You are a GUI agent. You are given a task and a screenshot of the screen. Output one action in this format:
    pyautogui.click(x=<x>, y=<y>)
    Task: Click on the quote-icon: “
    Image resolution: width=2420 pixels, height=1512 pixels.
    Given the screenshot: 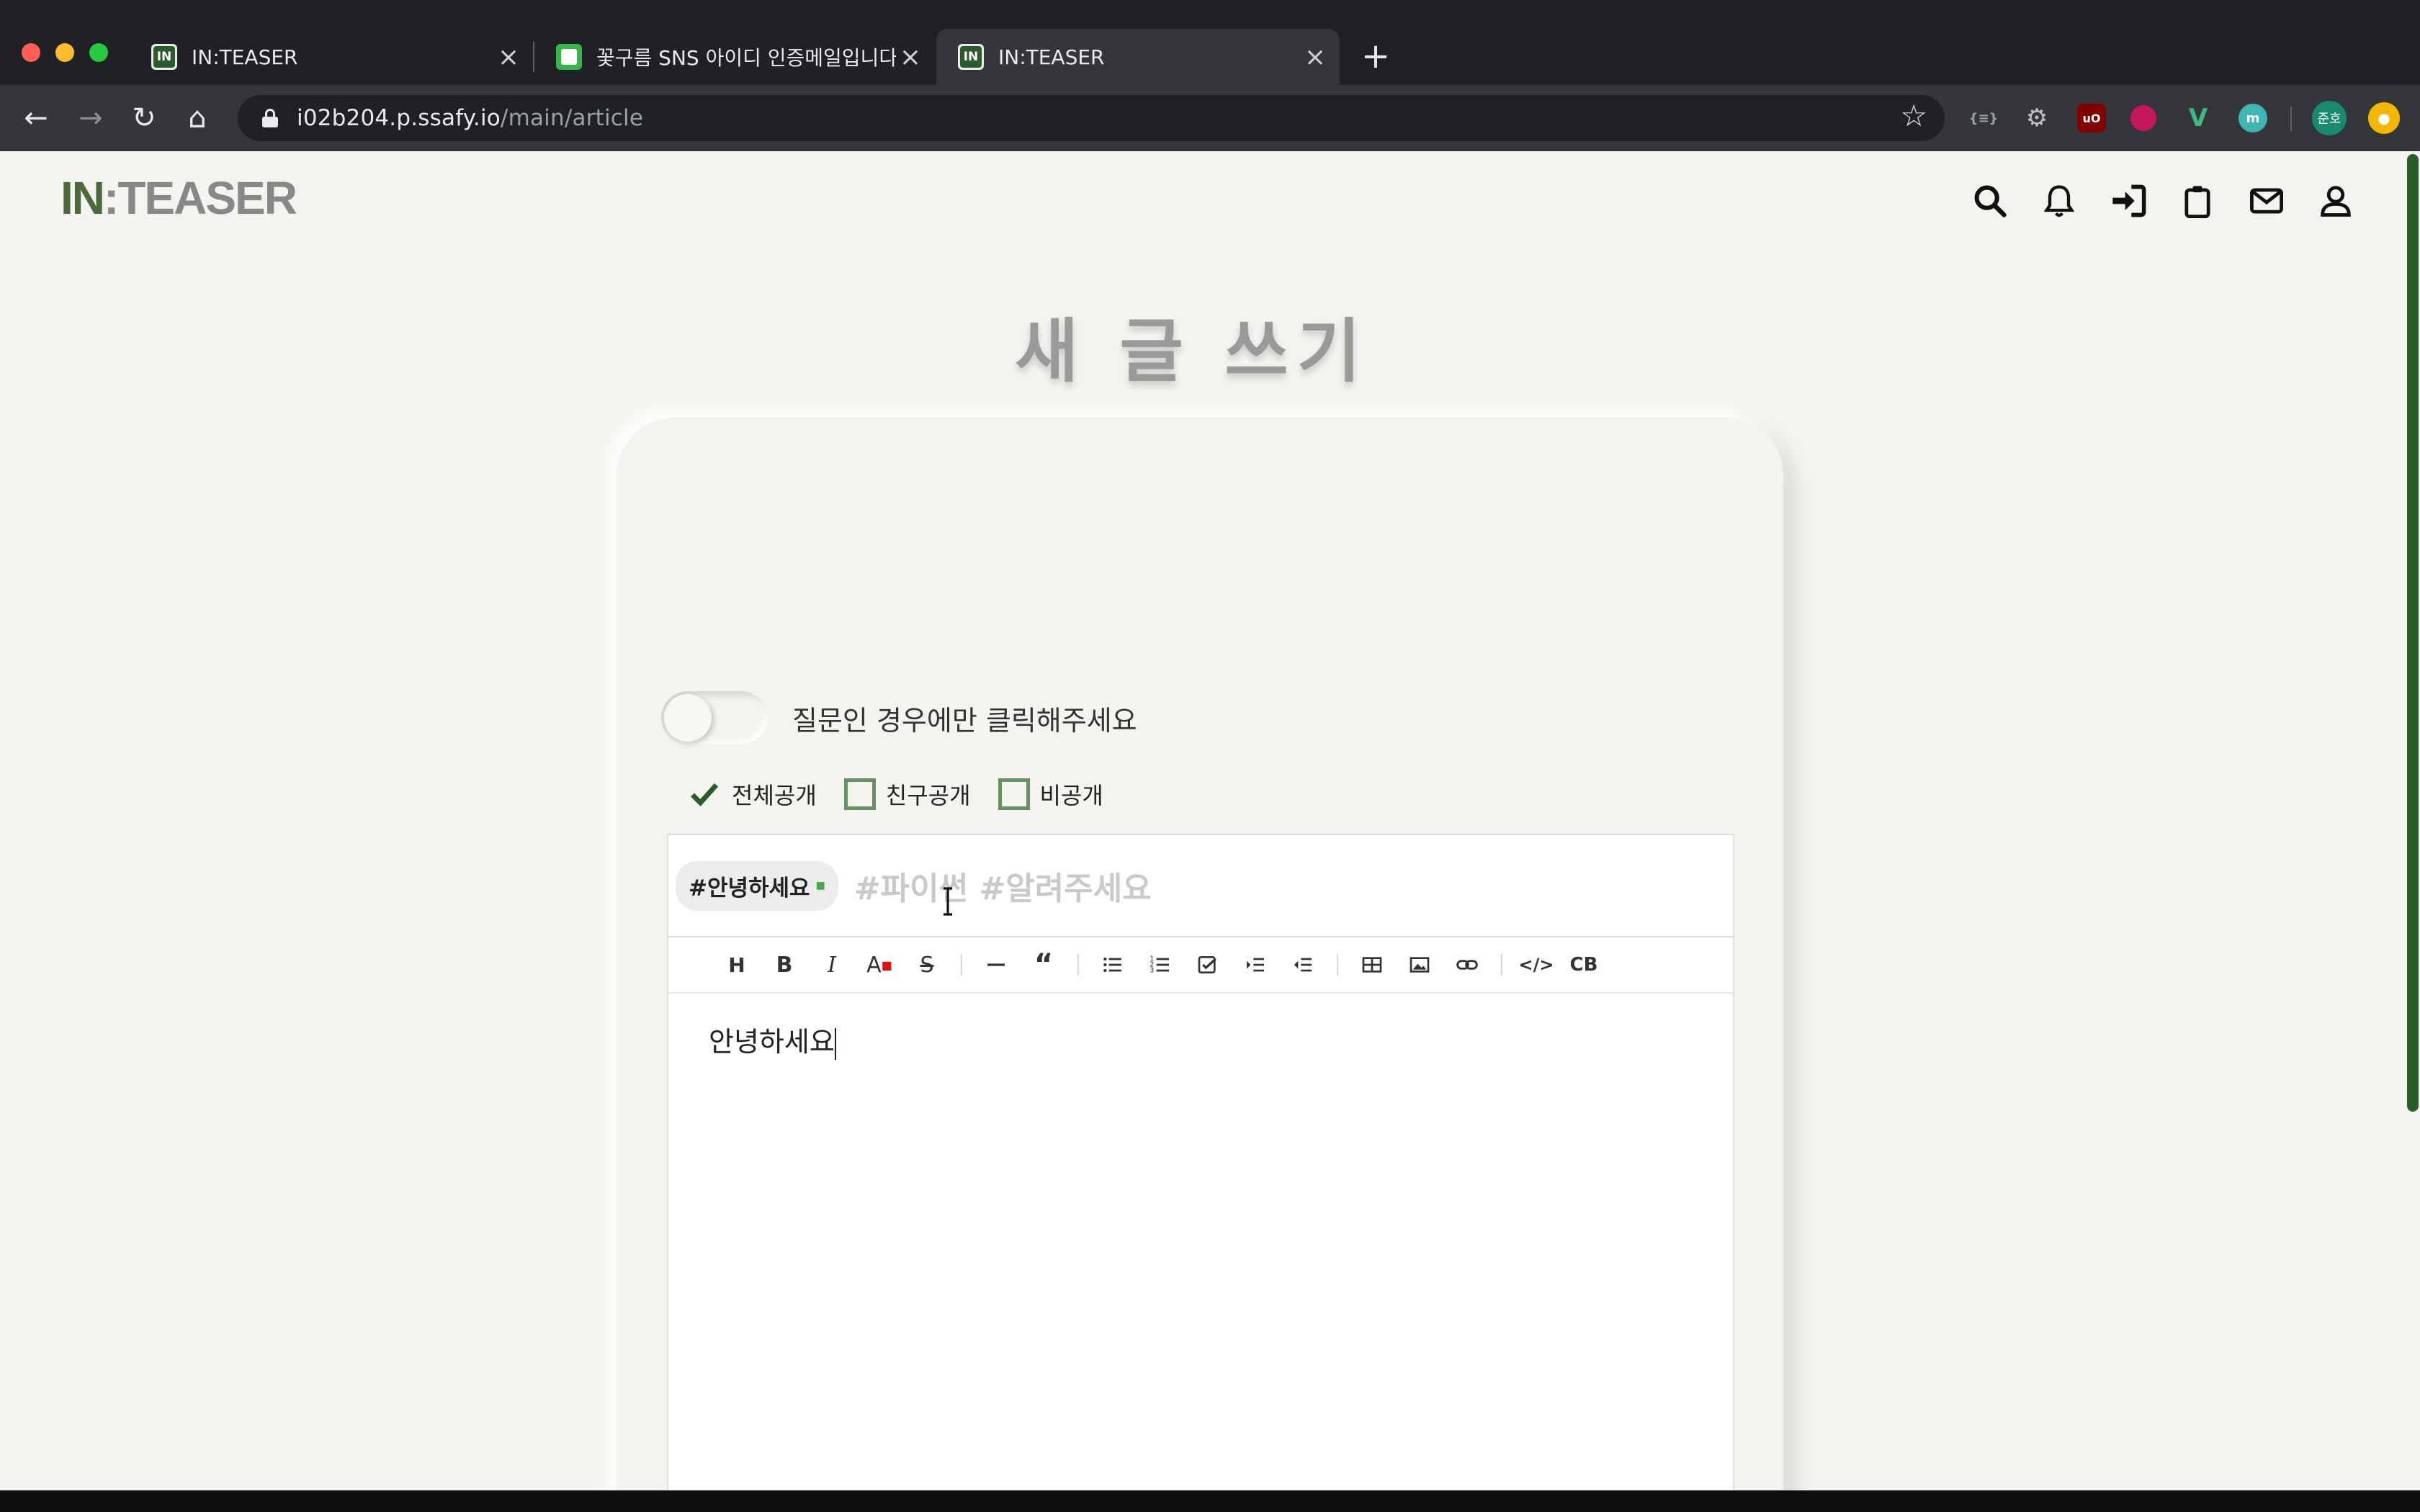 What is the action you would take?
    pyautogui.click(x=1043, y=965)
    